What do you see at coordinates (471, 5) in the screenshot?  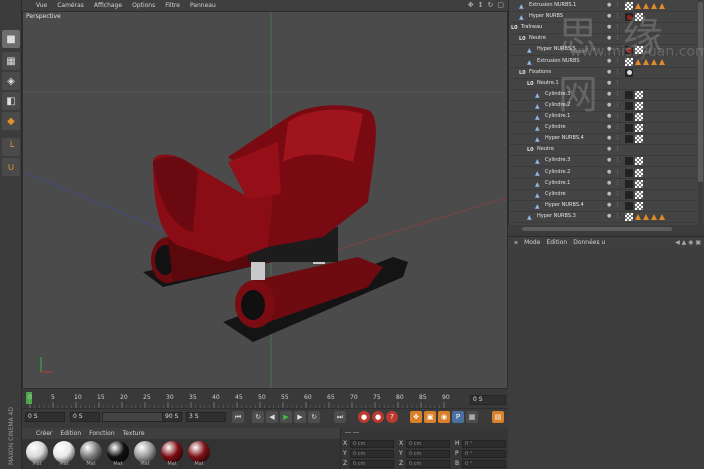 I see `move-view-icon: ✥` at bounding box center [471, 5].